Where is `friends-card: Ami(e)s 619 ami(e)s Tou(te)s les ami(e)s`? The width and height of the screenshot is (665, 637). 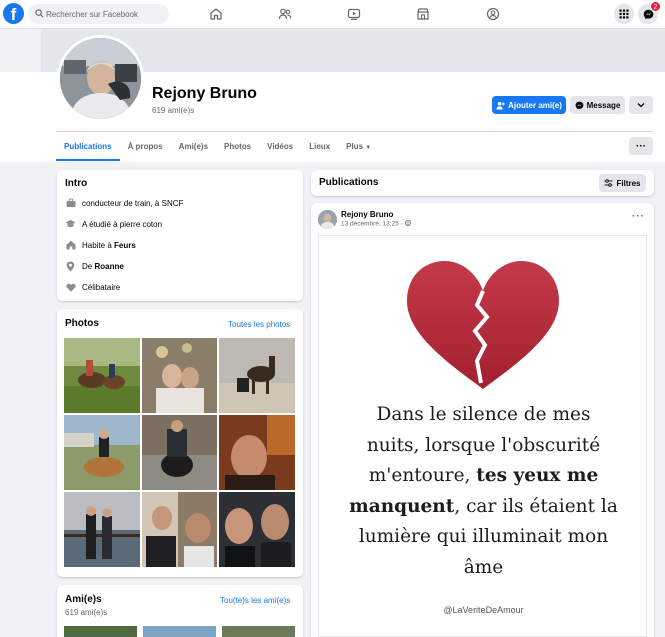
friends-card: Ami(e)s 619 ami(e)s Tou(te)s les ami(e)s is located at coordinates (180, 611).